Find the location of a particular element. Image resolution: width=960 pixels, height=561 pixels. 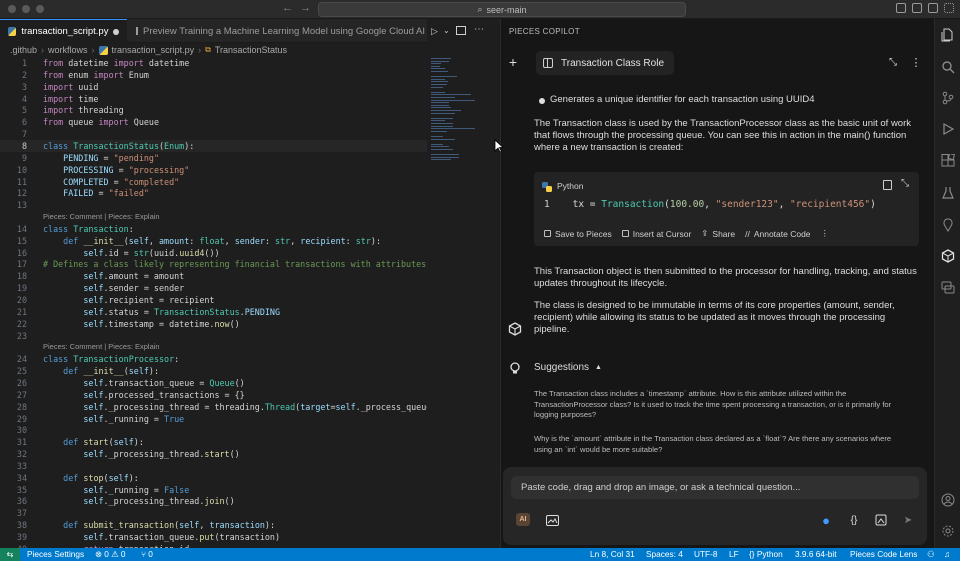

code-line: 11 COMPLETED = "completed" is located at coordinates (213, 182).